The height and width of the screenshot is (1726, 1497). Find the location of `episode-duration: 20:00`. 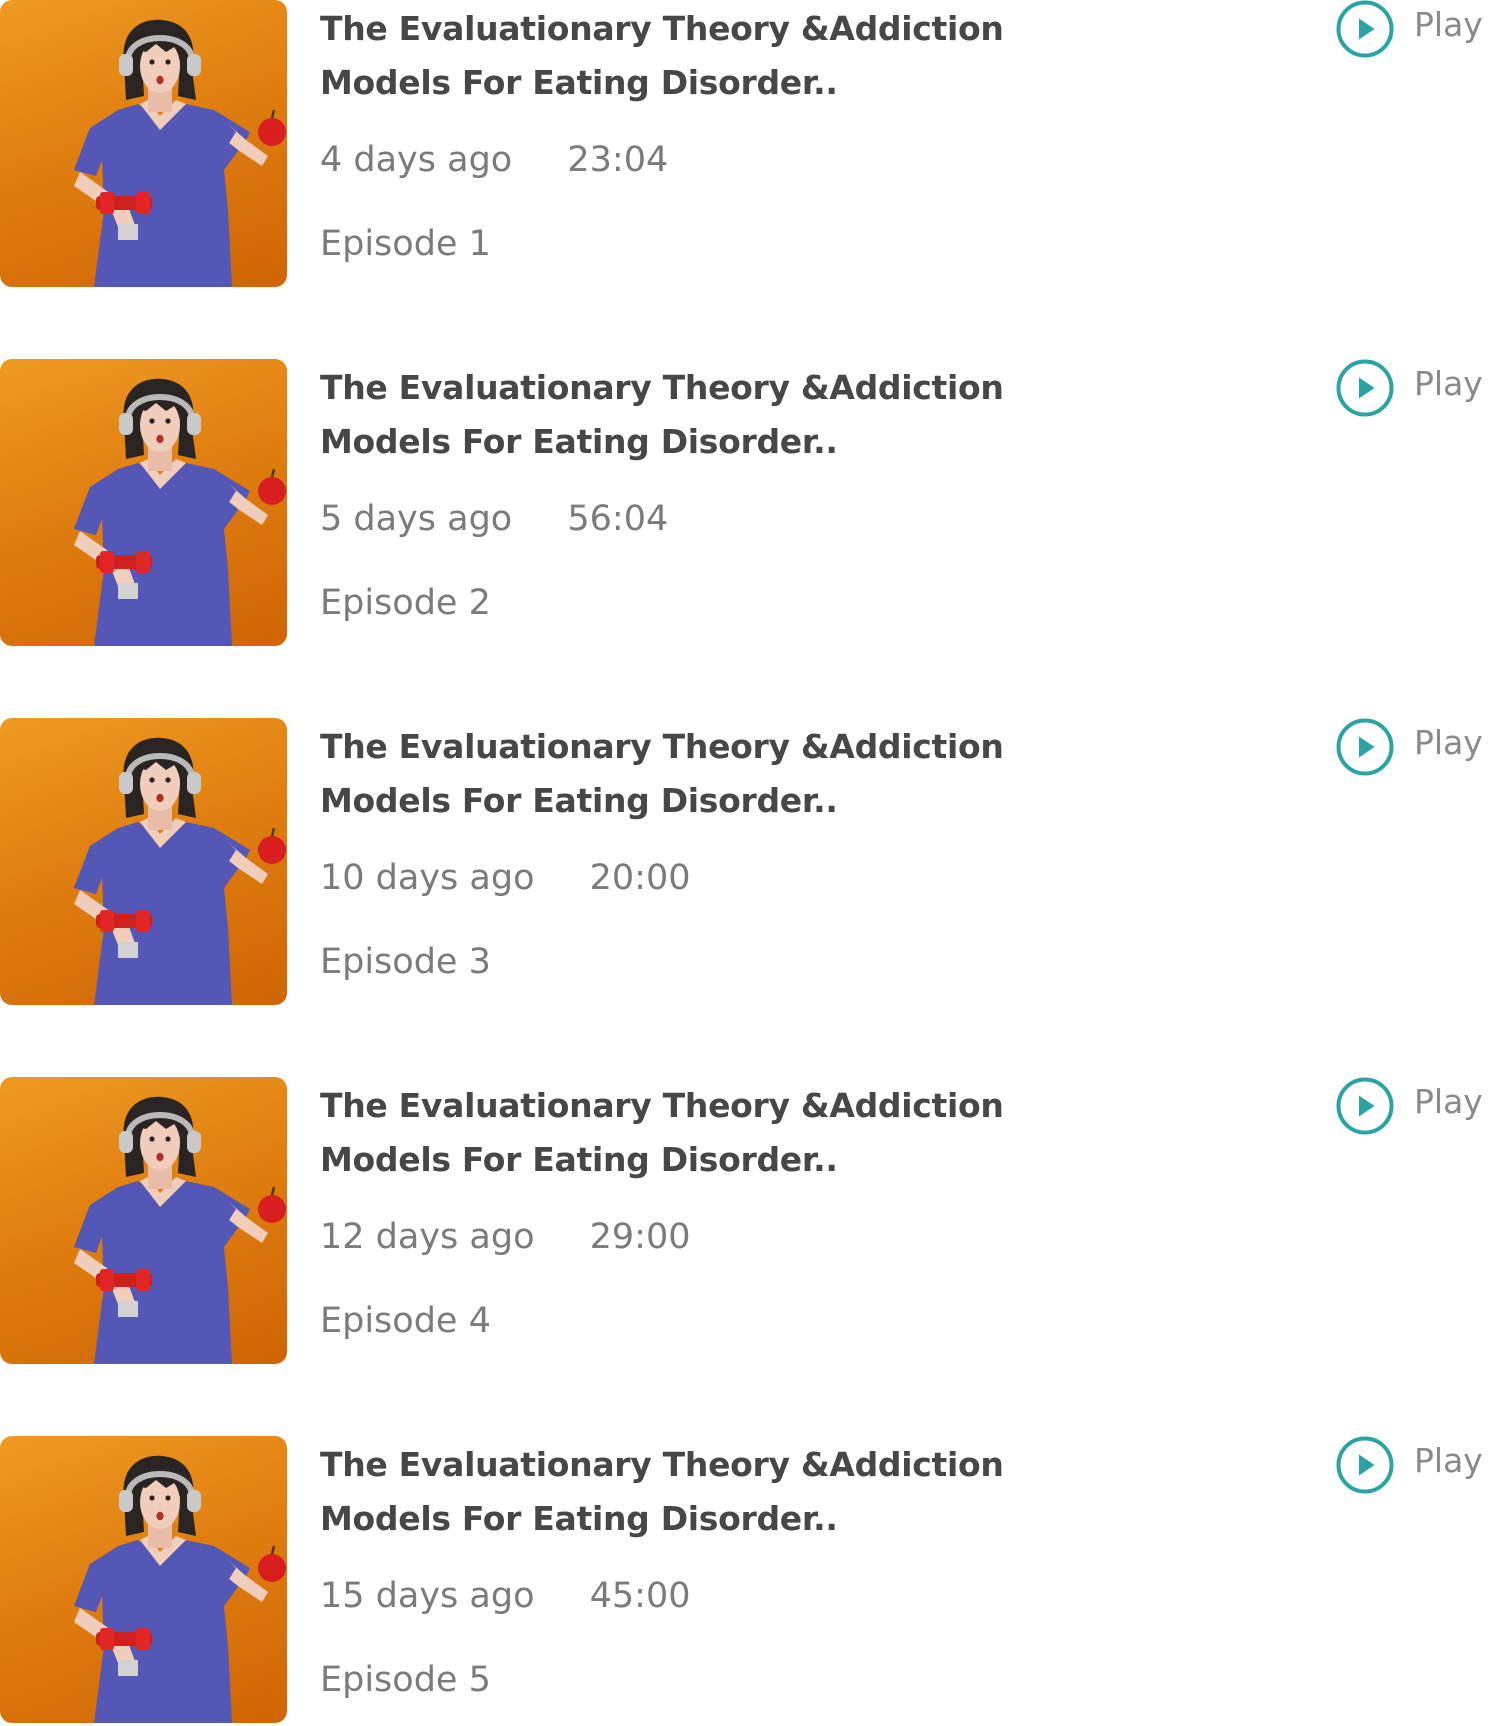

episode-duration: 20:00 is located at coordinates (640, 878).